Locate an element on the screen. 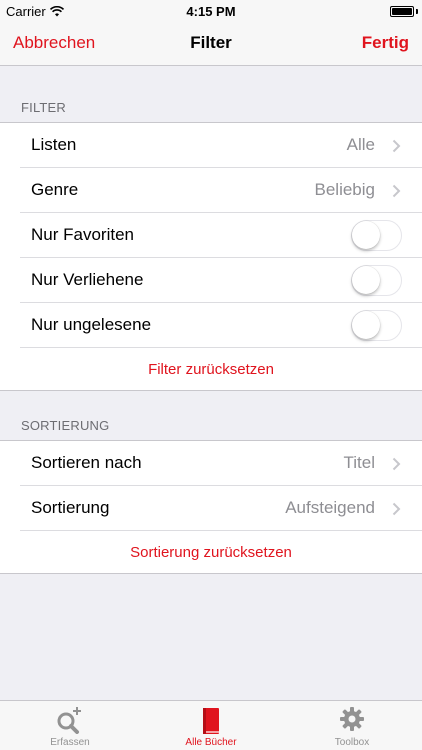  favorites-label: Nur Favoriten is located at coordinates (82, 234).